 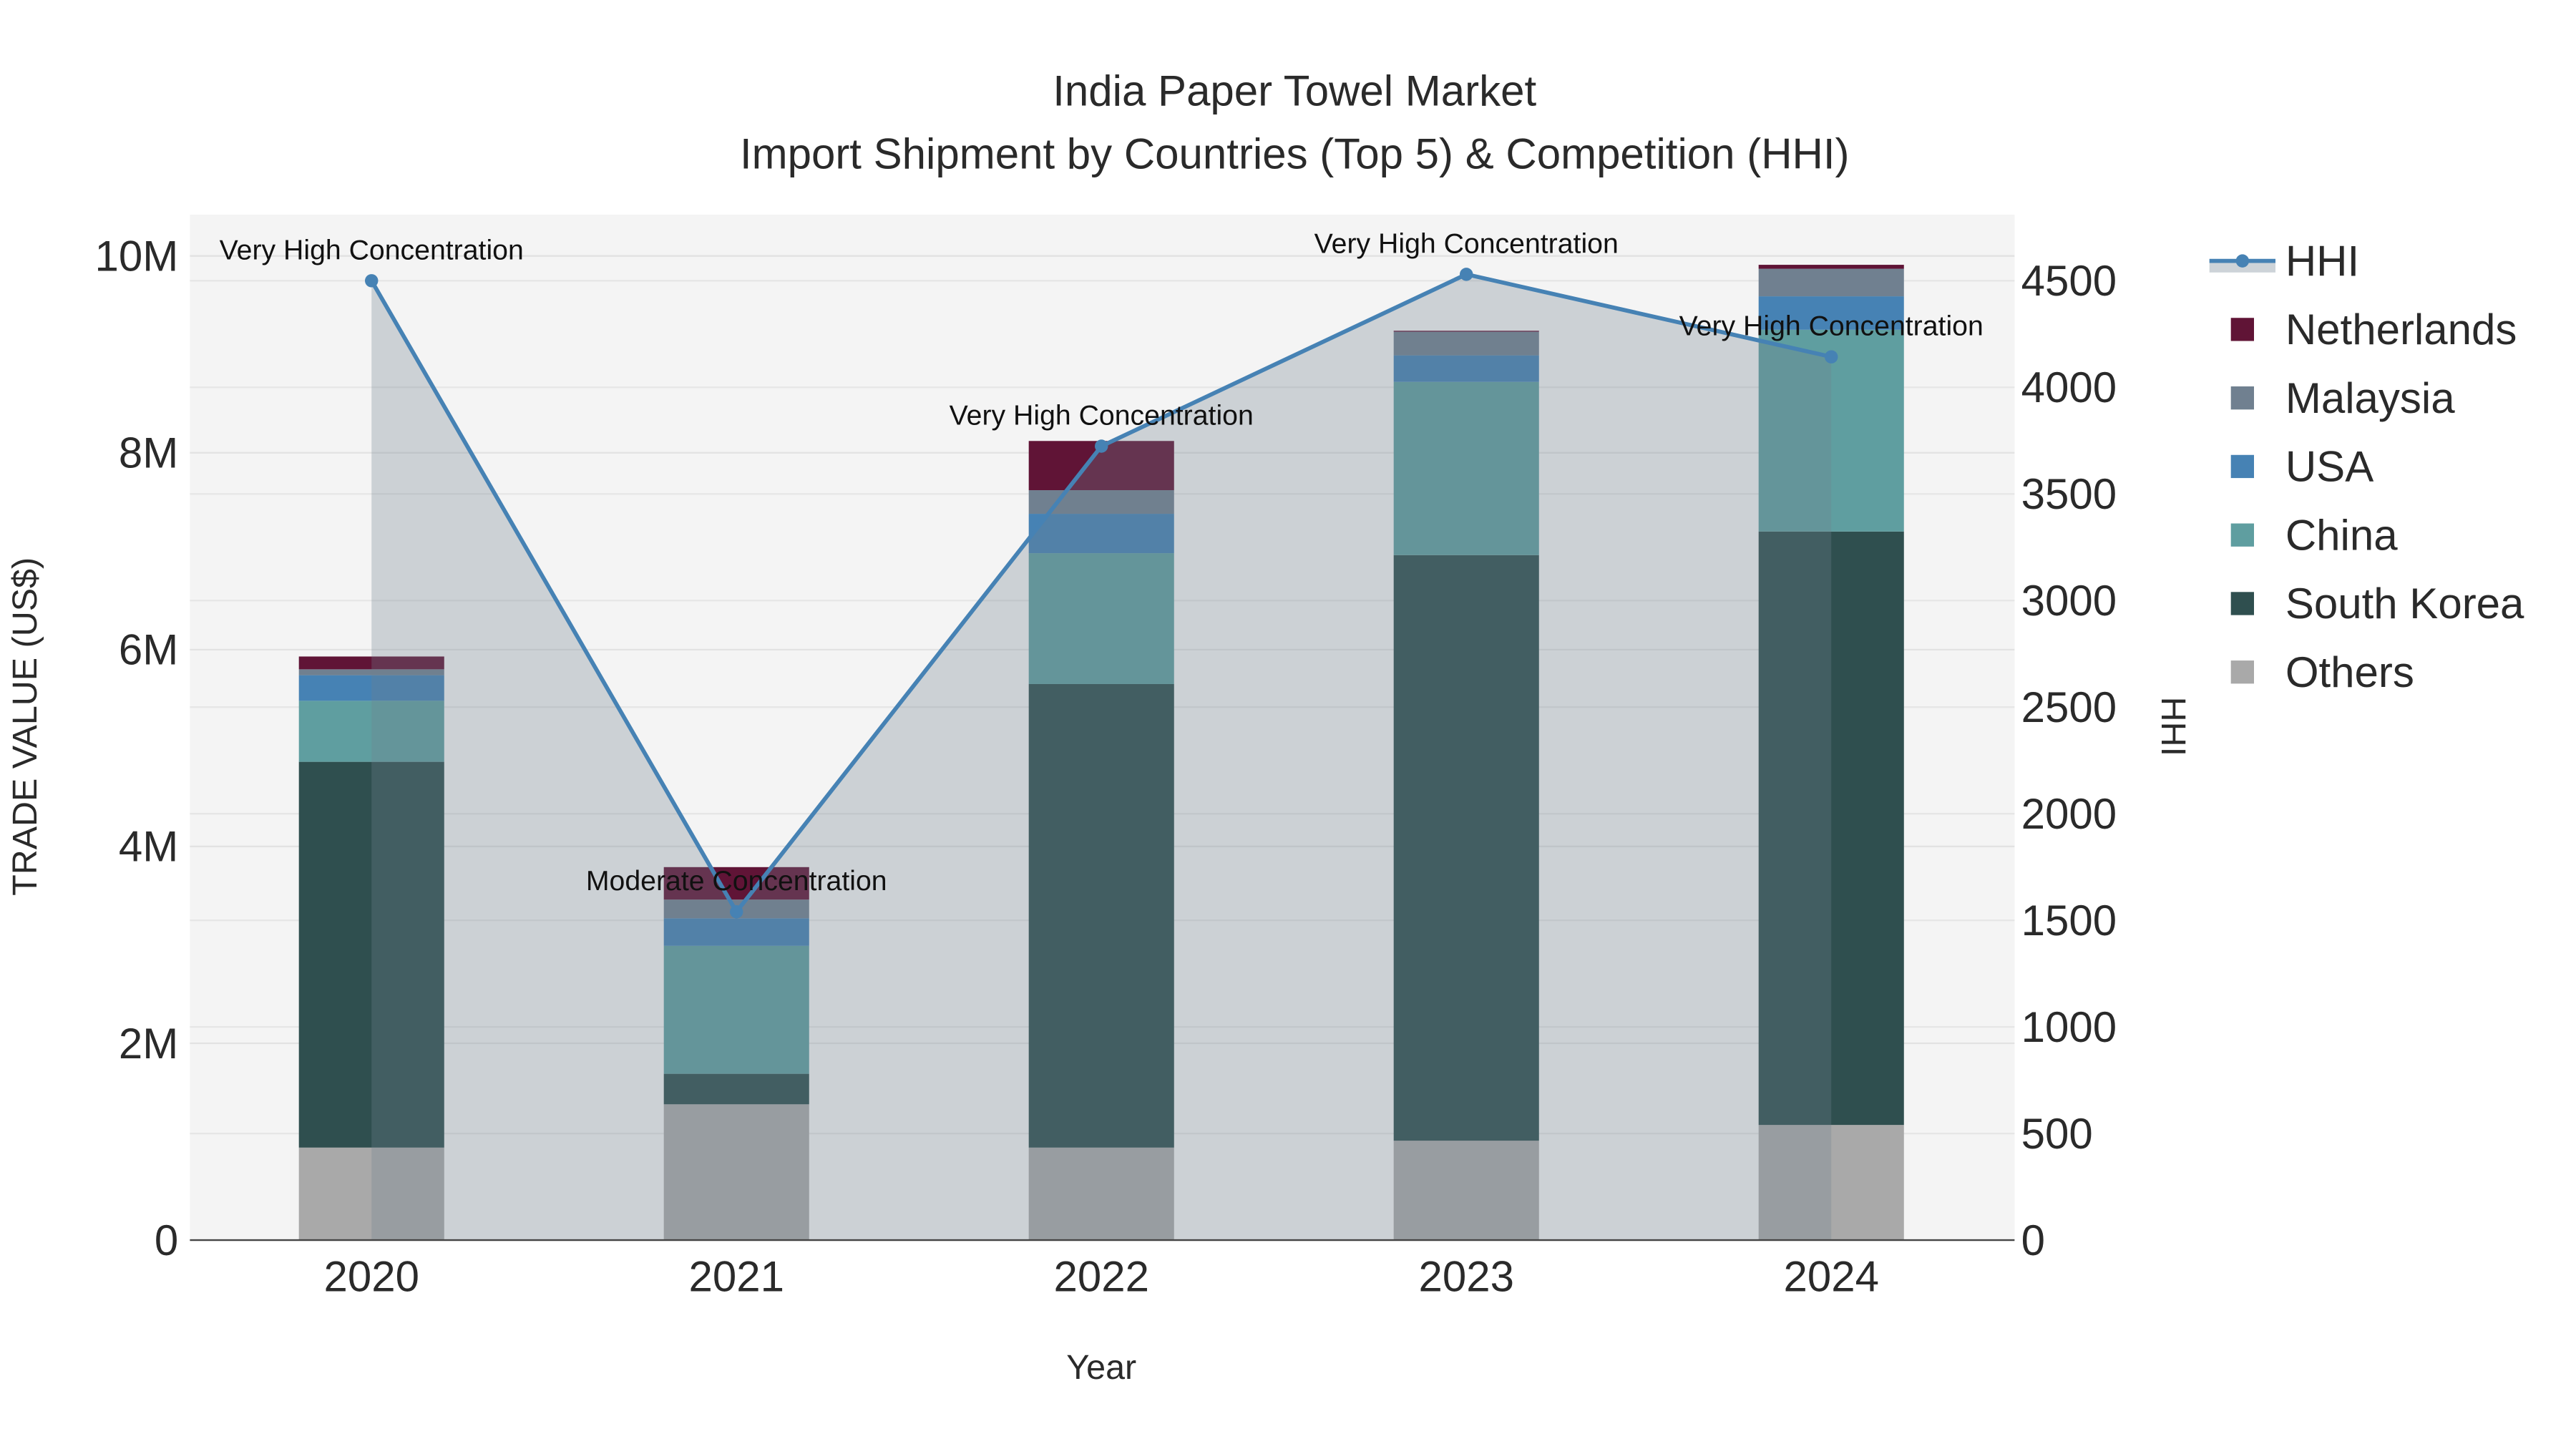 I want to click on y-axis-title: TRADE VALUE (US$), so click(x=25, y=726).